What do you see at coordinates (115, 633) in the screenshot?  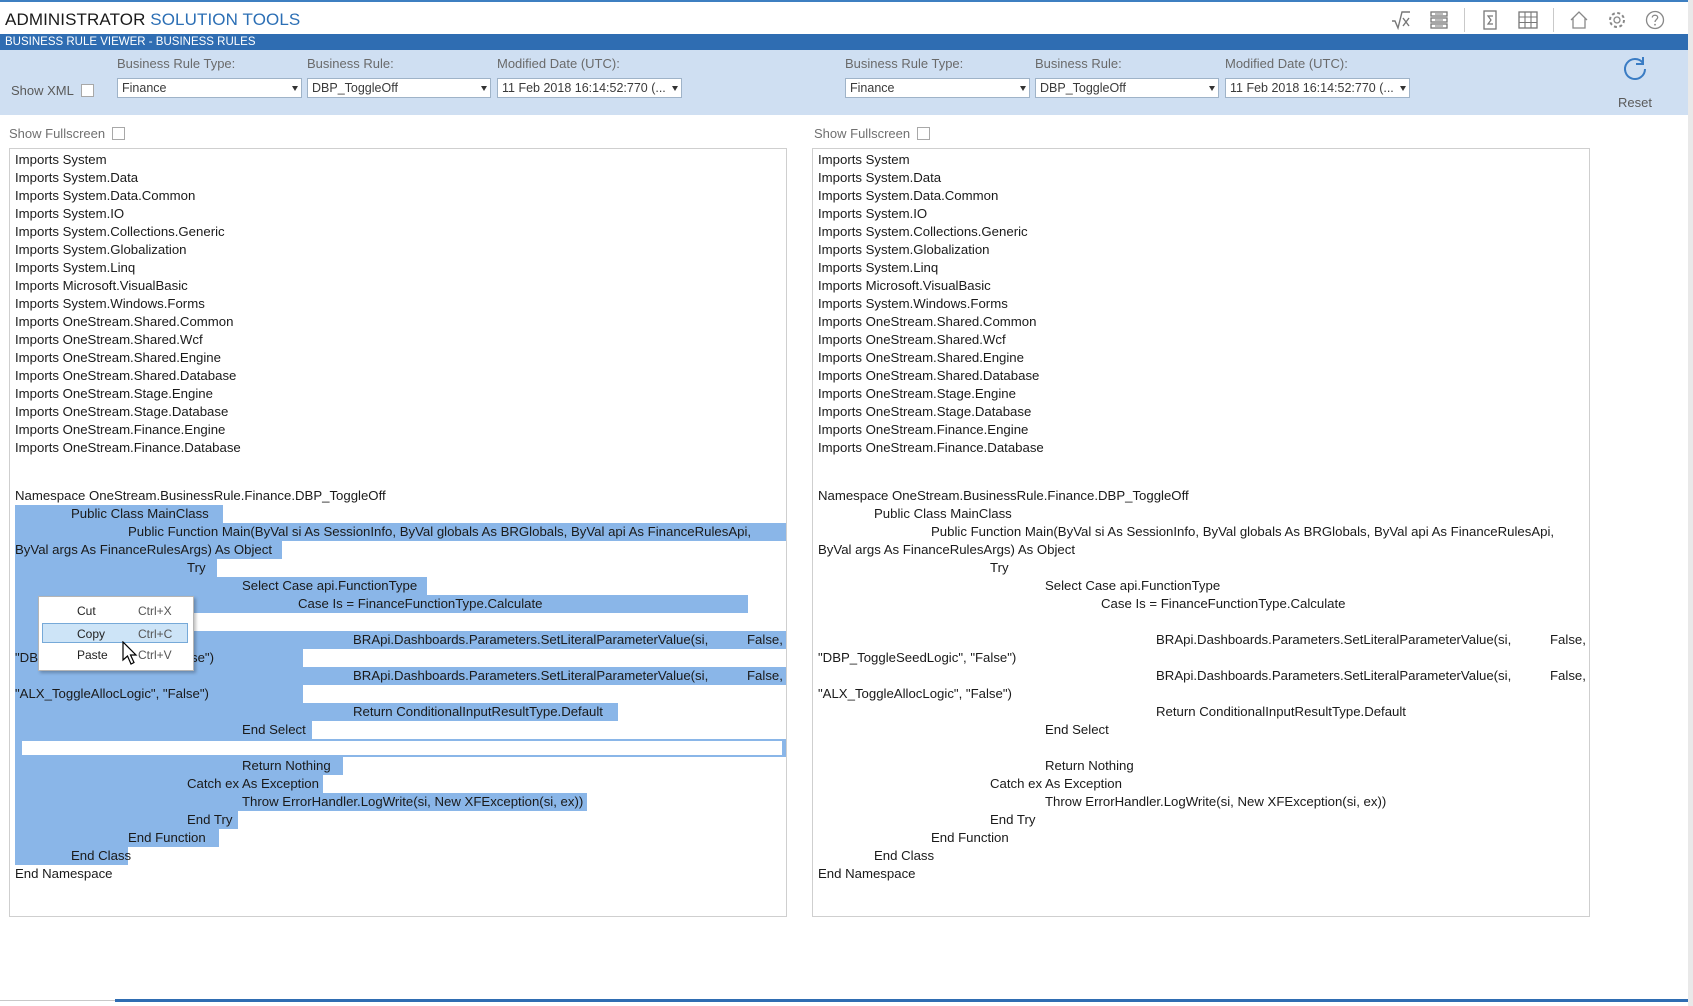 I see `context-menu-copy: Copy Ctrl+C` at bounding box center [115, 633].